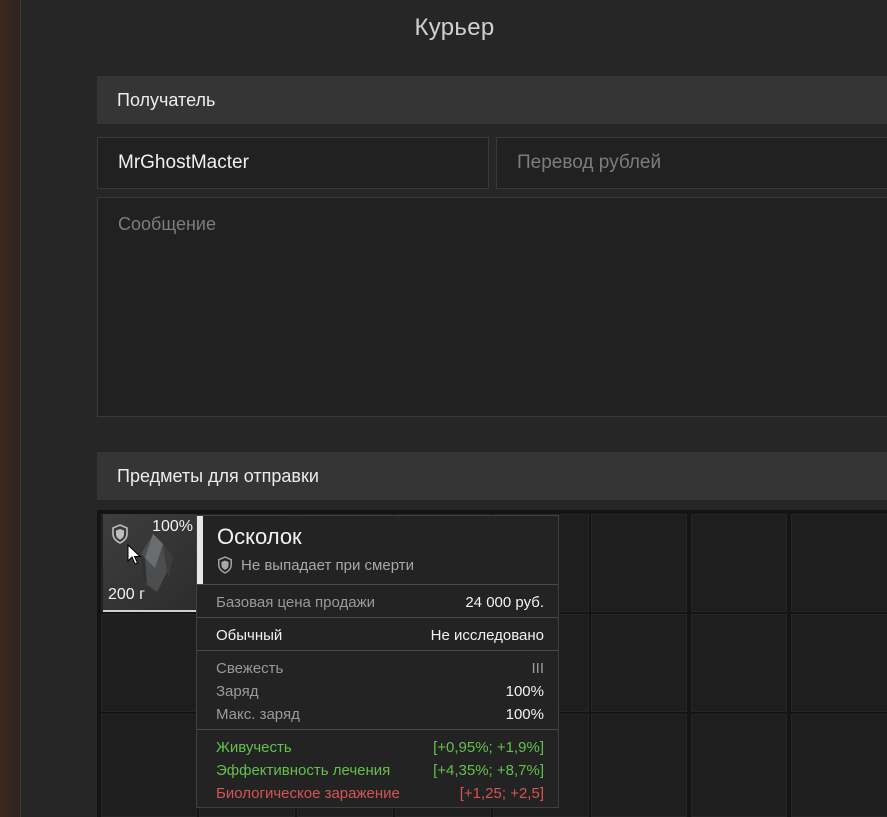 The image size is (887, 817). I want to click on tooltip-freshness-row: Свежесть III, so click(380, 668).